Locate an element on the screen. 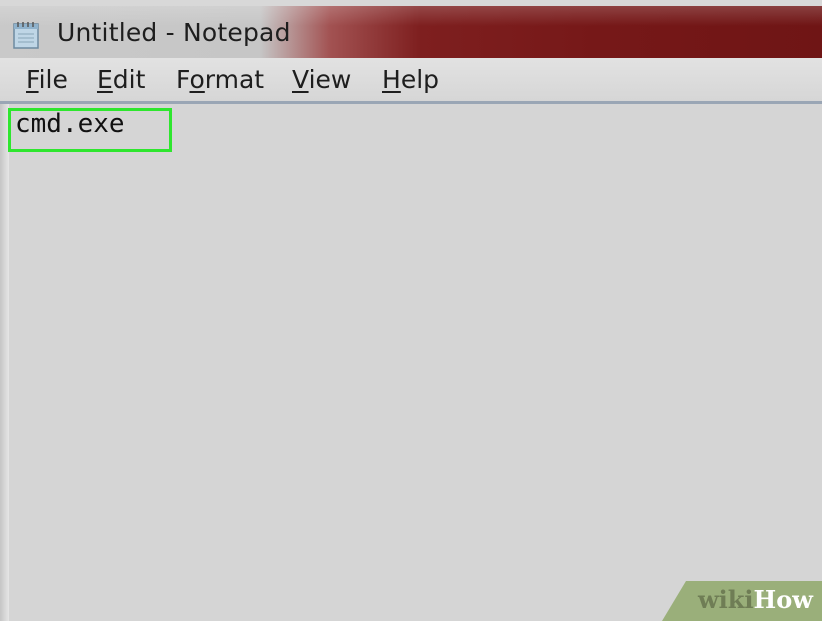 This screenshot has width=822, height=621. notepad-icon is located at coordinates (26, 35).